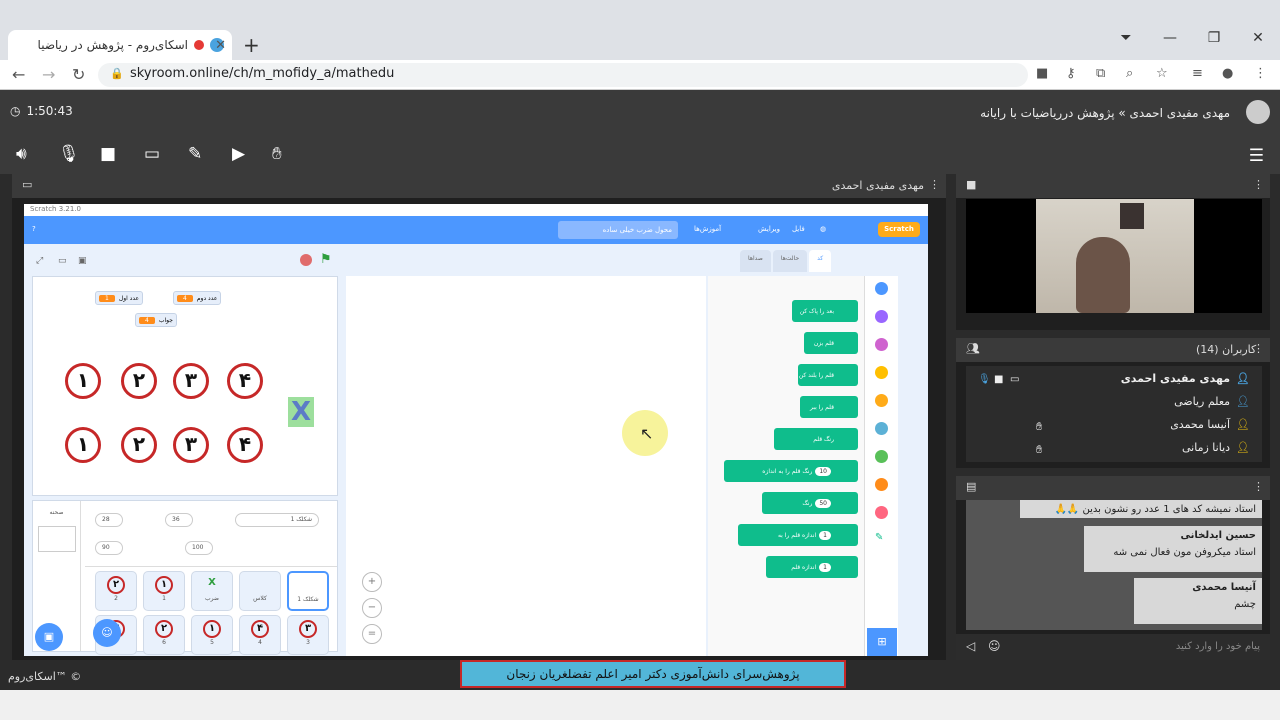 The height and width of the screenshot is (720, 1280). Describe the element at coordinates (21, 154) in the screenshot. I see `speaker-icon: 🔊︎` at that location.